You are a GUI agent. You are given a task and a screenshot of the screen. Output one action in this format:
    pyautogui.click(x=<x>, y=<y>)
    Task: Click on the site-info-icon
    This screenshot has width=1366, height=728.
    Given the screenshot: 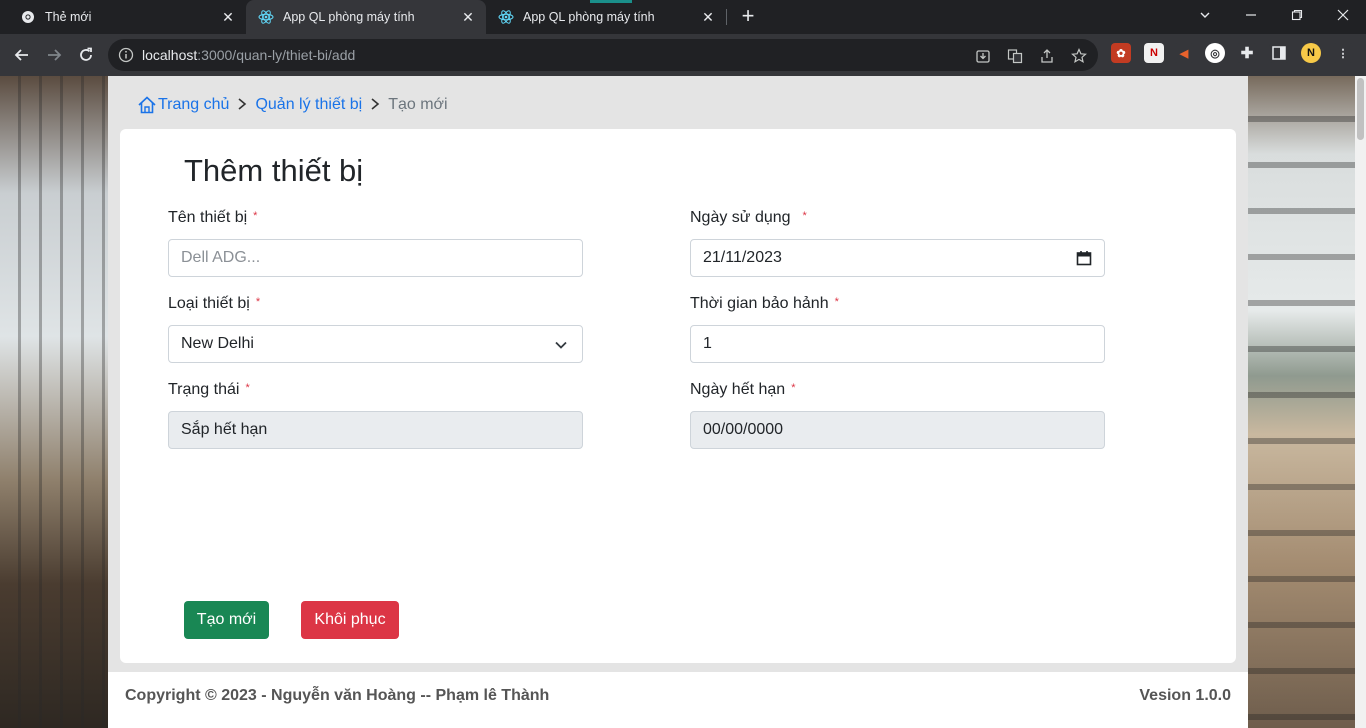 What is the action you would take?
    pyautogui.click(x=126, y=55)
    